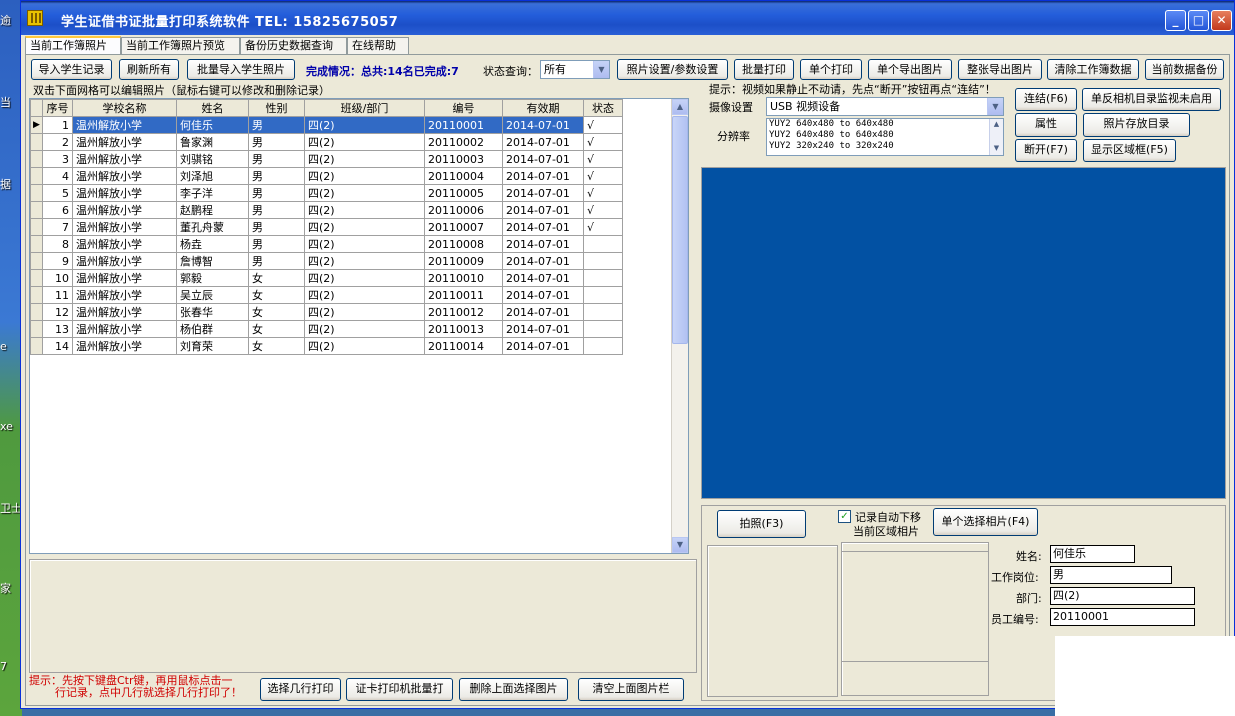  Describe the element at coordinates (57, 176) in the screenshot. I see `table-cell: 4` at that location.